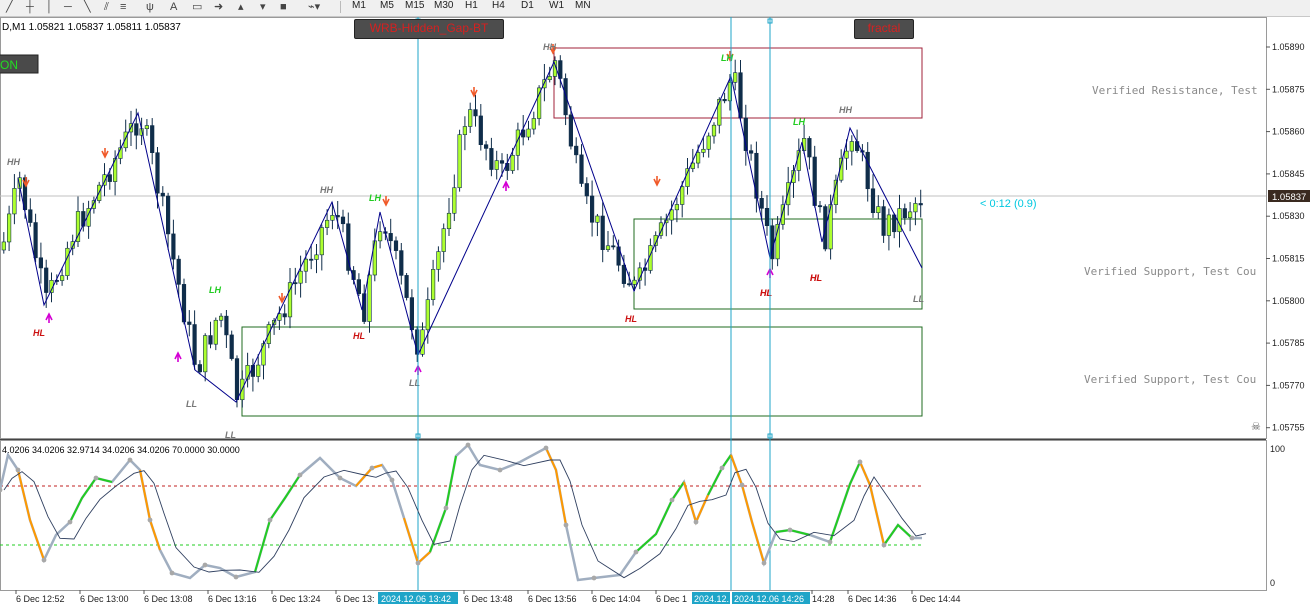 The image size is (1310, 606). Describe the element at coordinates (1288, 132) in the screenshot. I see `price-tick-label: 1.05860` at that location.